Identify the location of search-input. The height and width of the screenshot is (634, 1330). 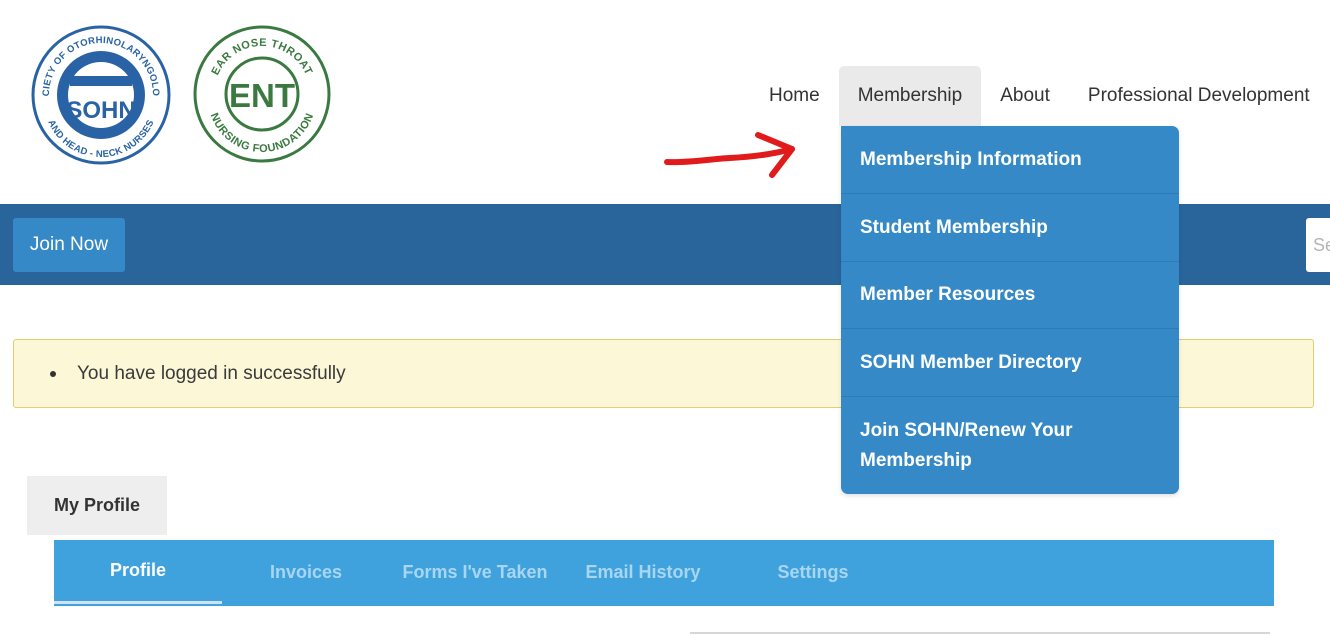
(1318, 245).